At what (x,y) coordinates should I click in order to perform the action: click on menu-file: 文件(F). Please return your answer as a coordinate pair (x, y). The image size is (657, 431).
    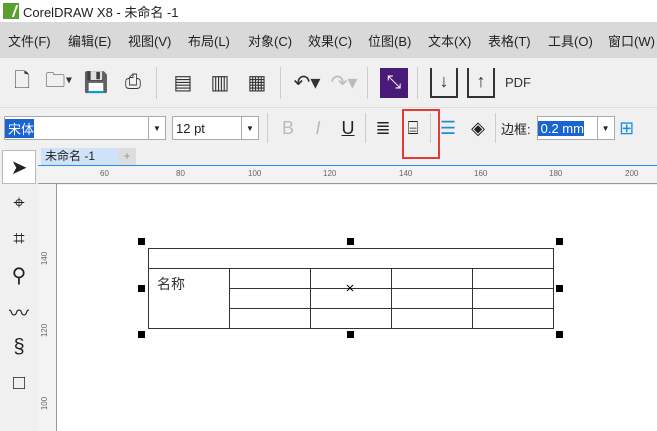
    Looking at the image, I should click on (38, 40).